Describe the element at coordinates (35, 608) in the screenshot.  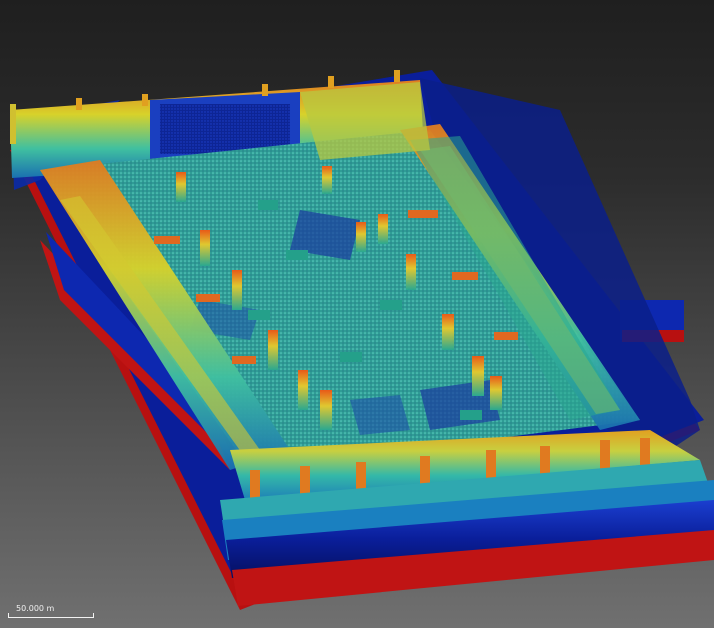
I see `scale-bar-label: 50.000 m` at that location.